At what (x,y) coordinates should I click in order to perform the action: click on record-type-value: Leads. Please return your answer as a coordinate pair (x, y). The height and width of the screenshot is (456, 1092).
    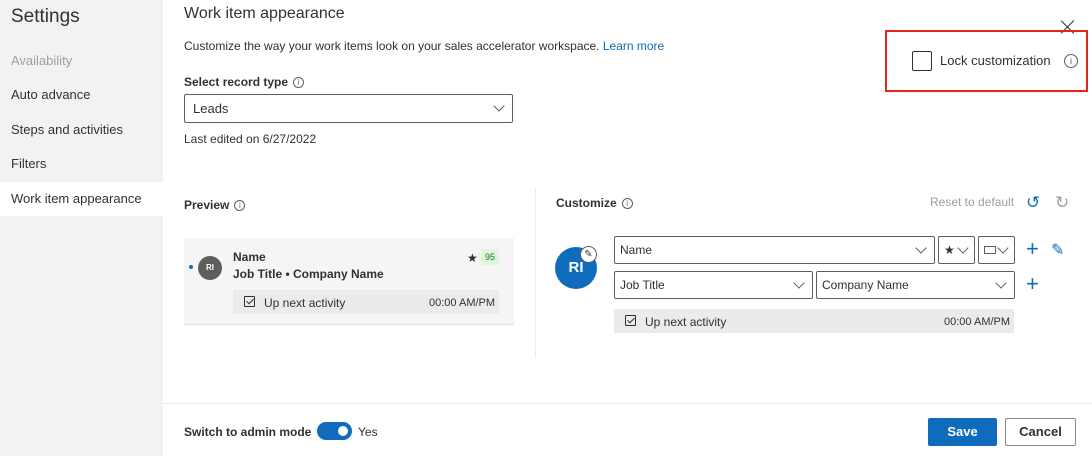
    Looking at the image, I should click on (211, 108).